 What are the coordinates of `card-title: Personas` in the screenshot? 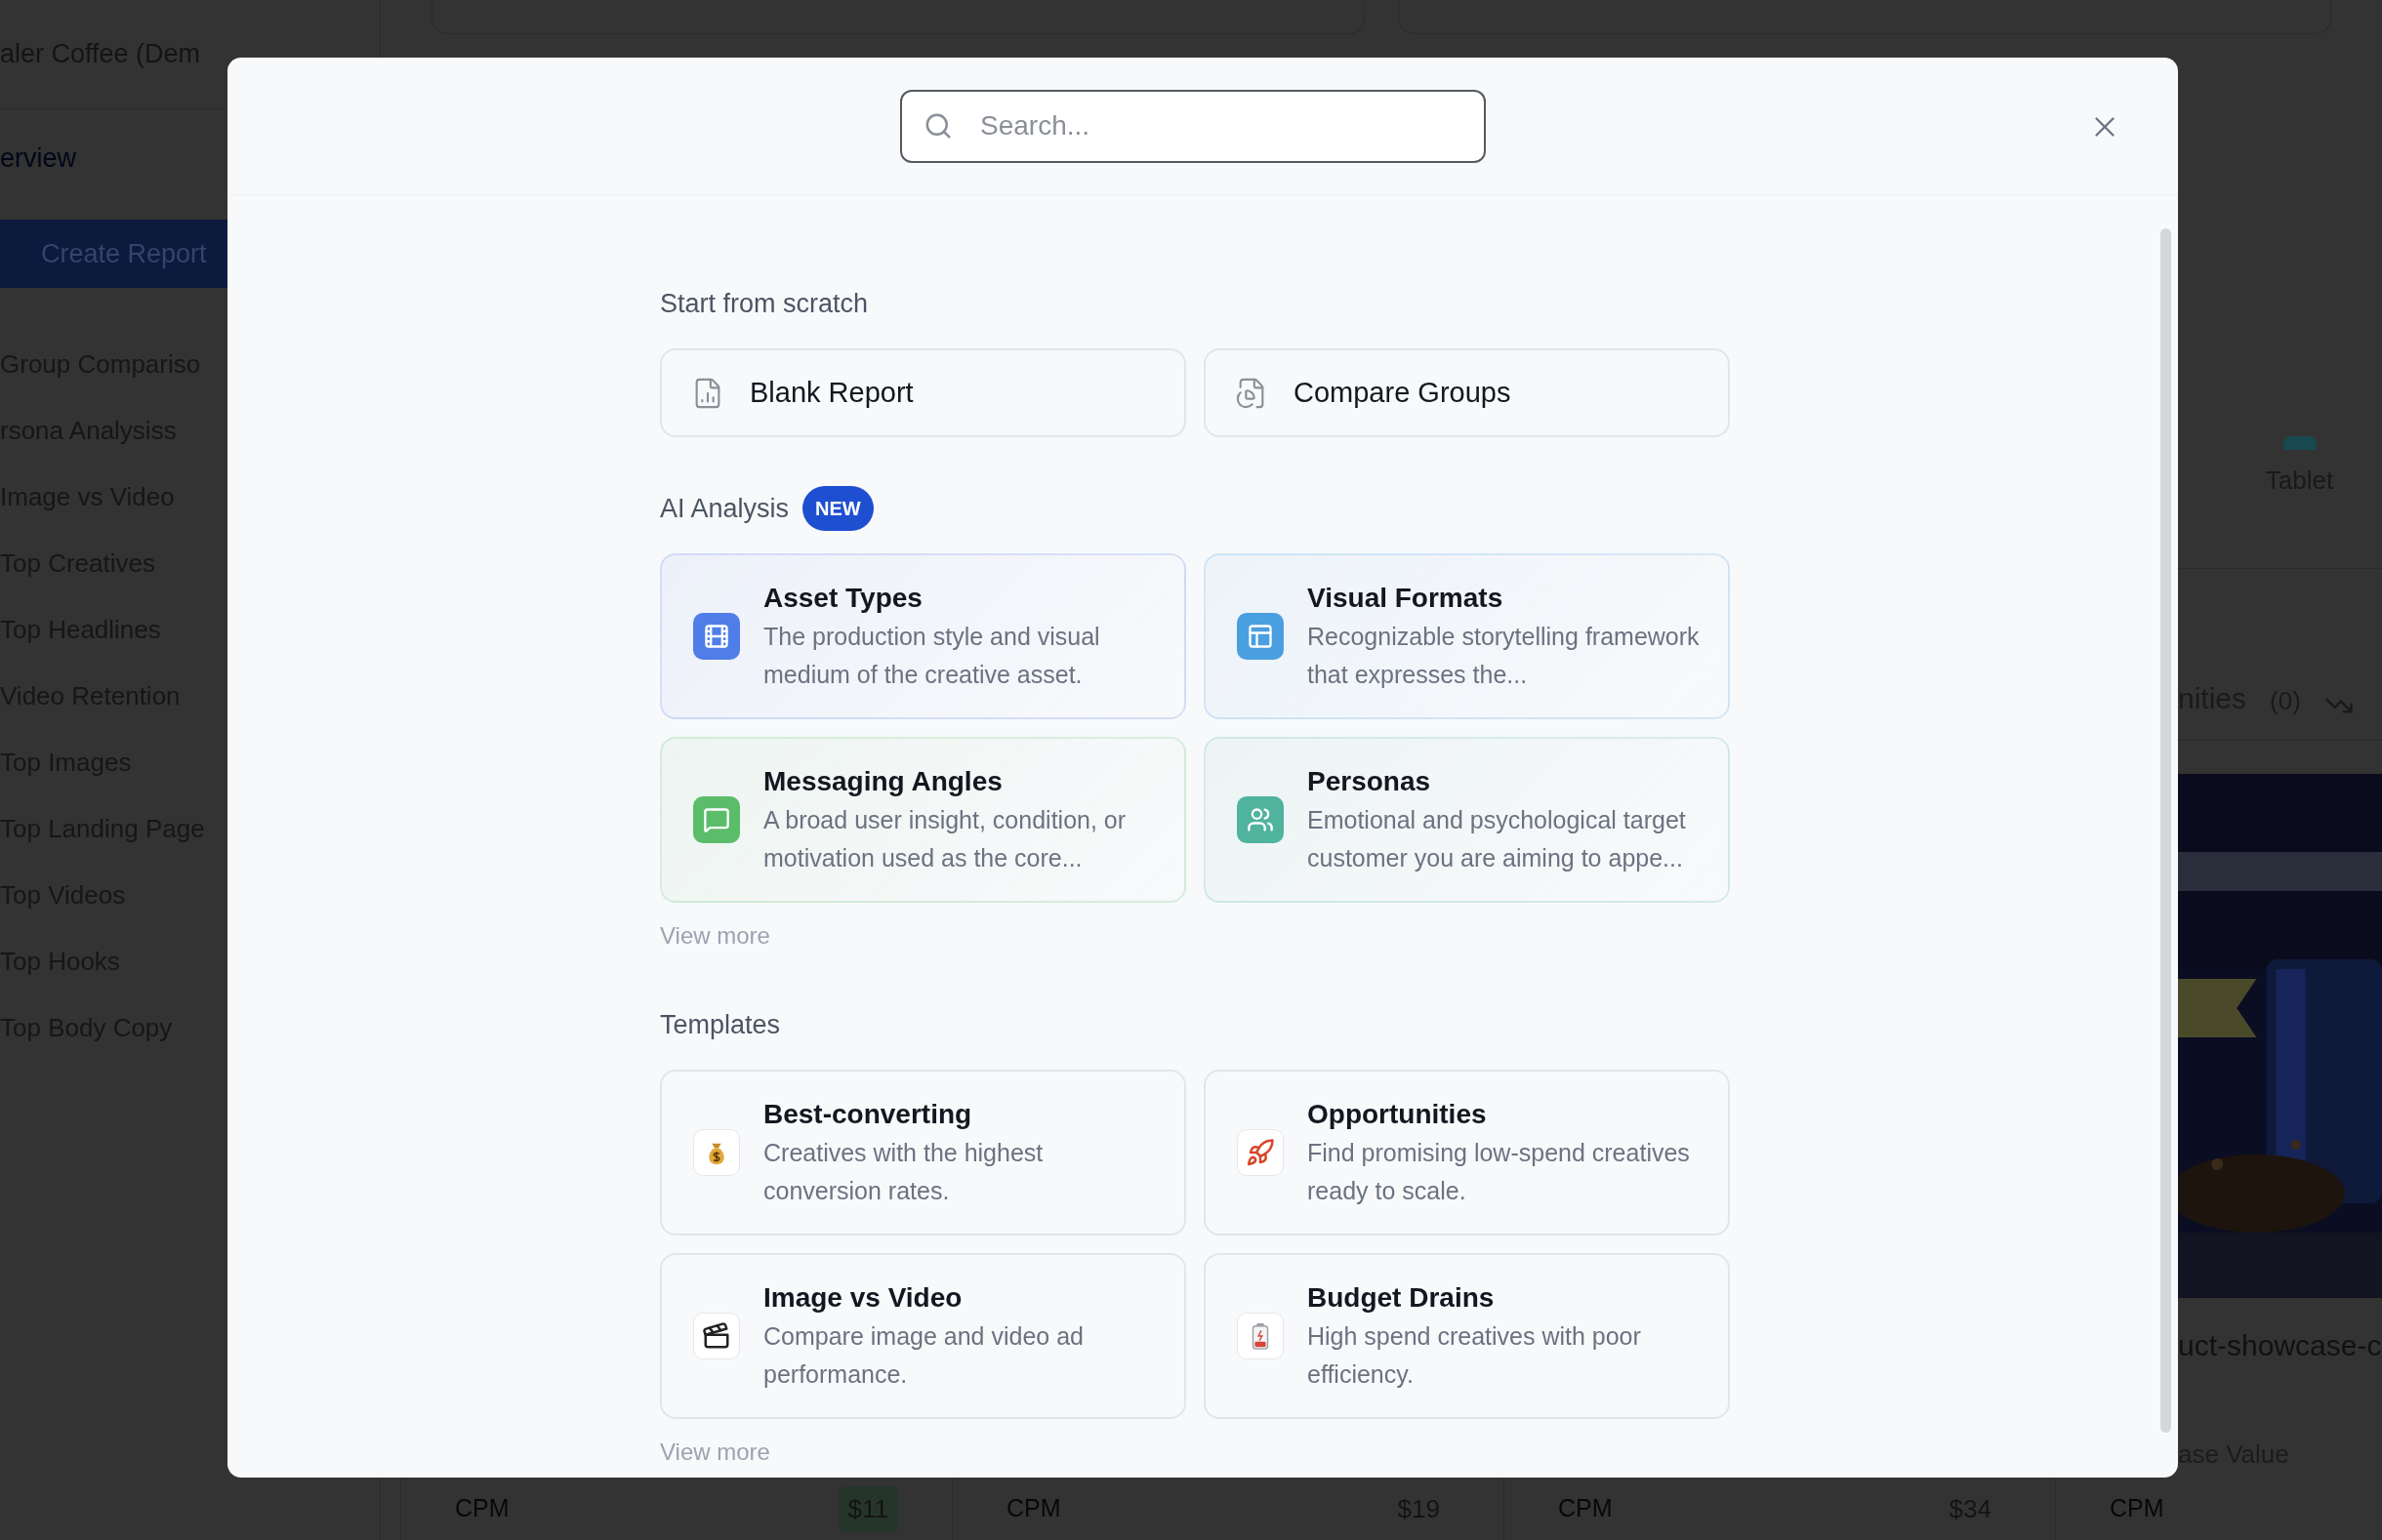 It's located at (1369, 781).